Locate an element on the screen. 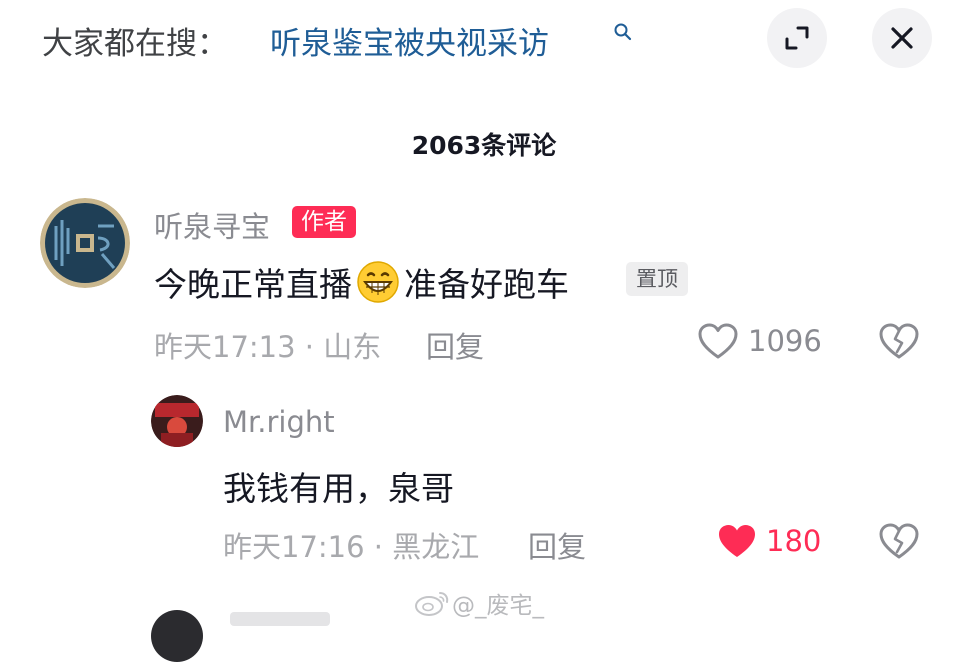  comment-text: 今晚正常直播 准备好跑车 is located at coordinates (361, 282).